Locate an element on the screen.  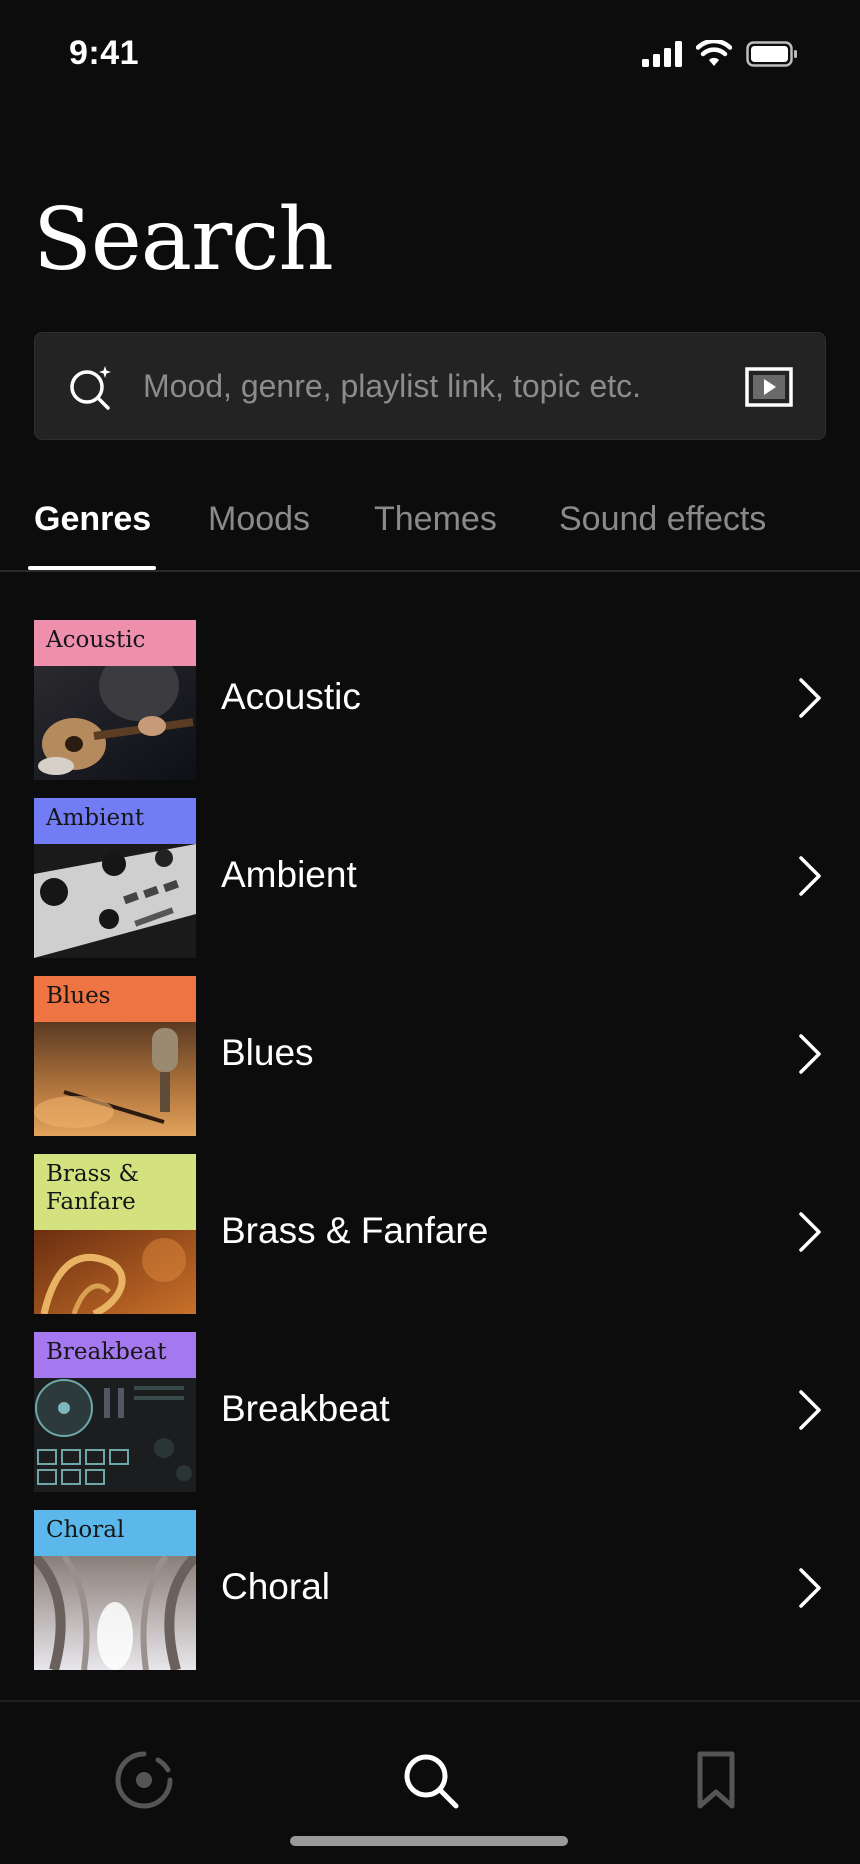
search-icon is located at coordinates (430, 1780).